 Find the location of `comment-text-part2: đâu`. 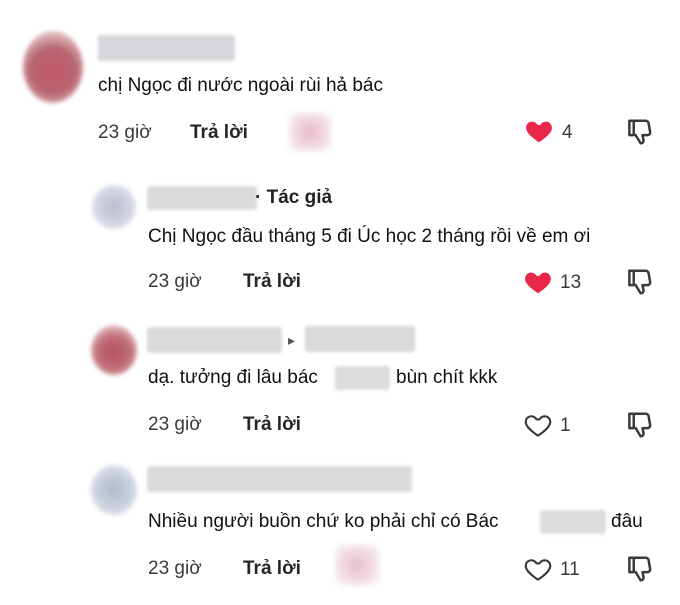

comment-text-part2: đâu is located at coordinates (627, 521).